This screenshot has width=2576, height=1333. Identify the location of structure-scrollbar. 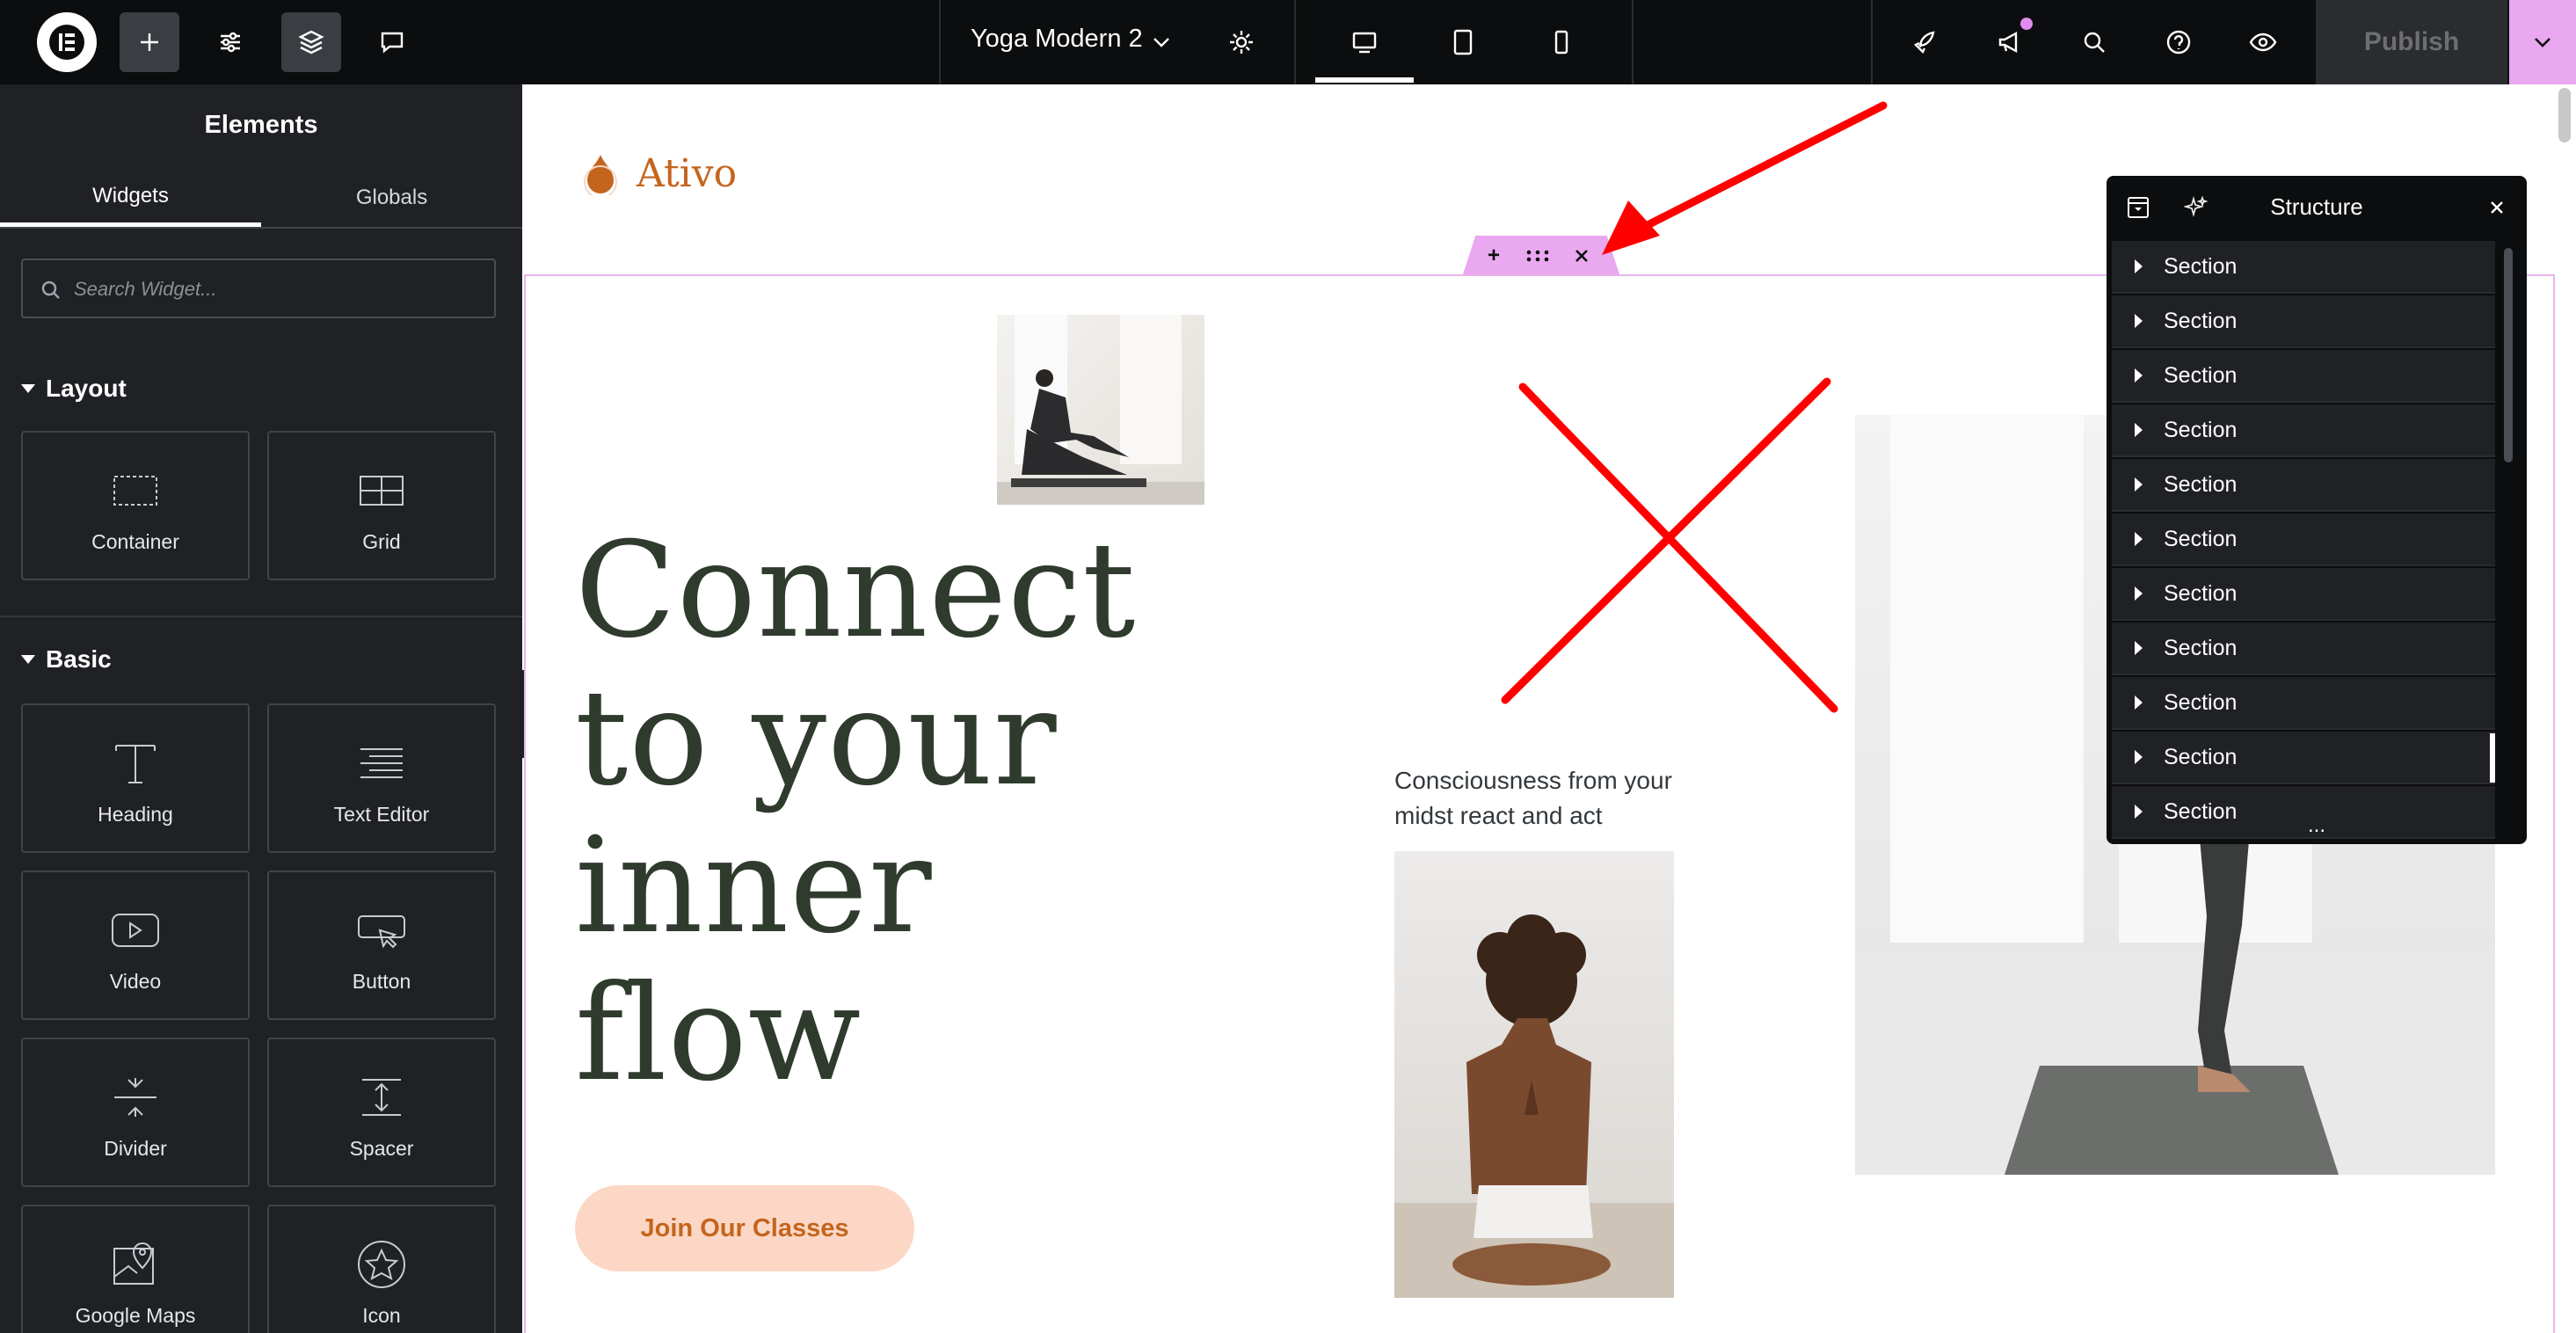
(2508, 356).